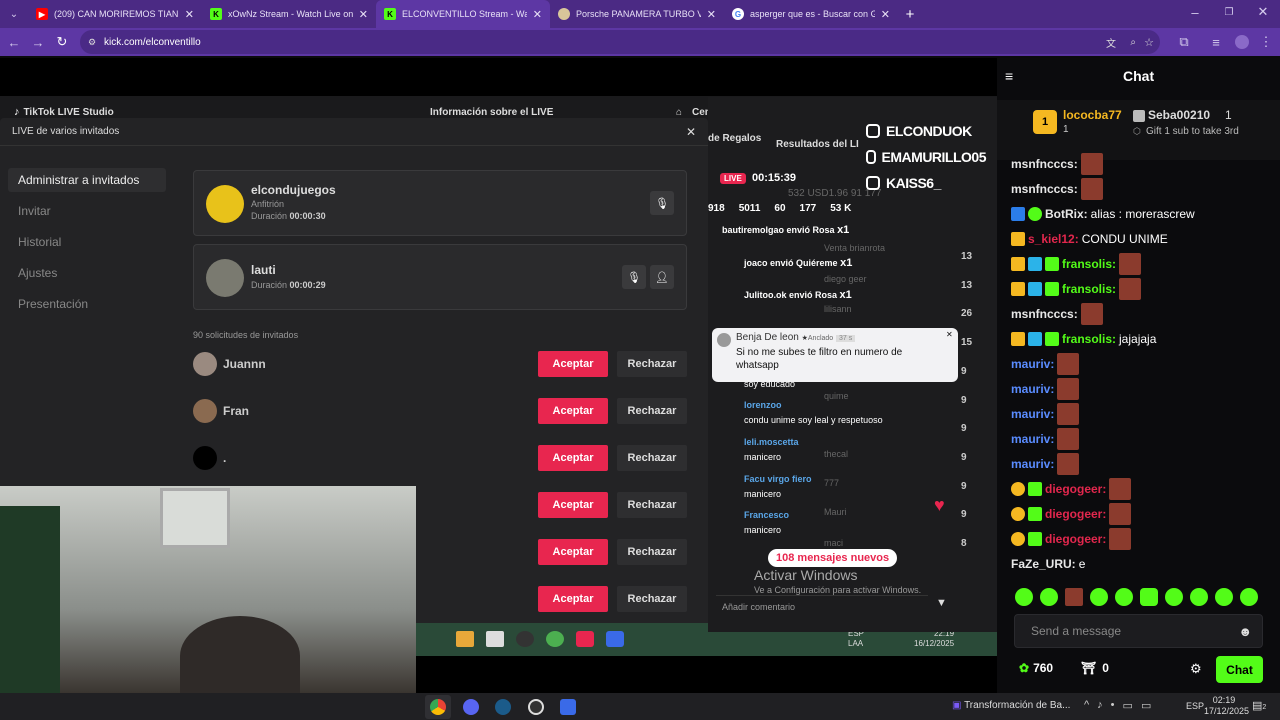  What do you see at coordinates (92, 42) in the screenshot?
I see `site-info-icon: ⚙` at bounding box center [92, 42].